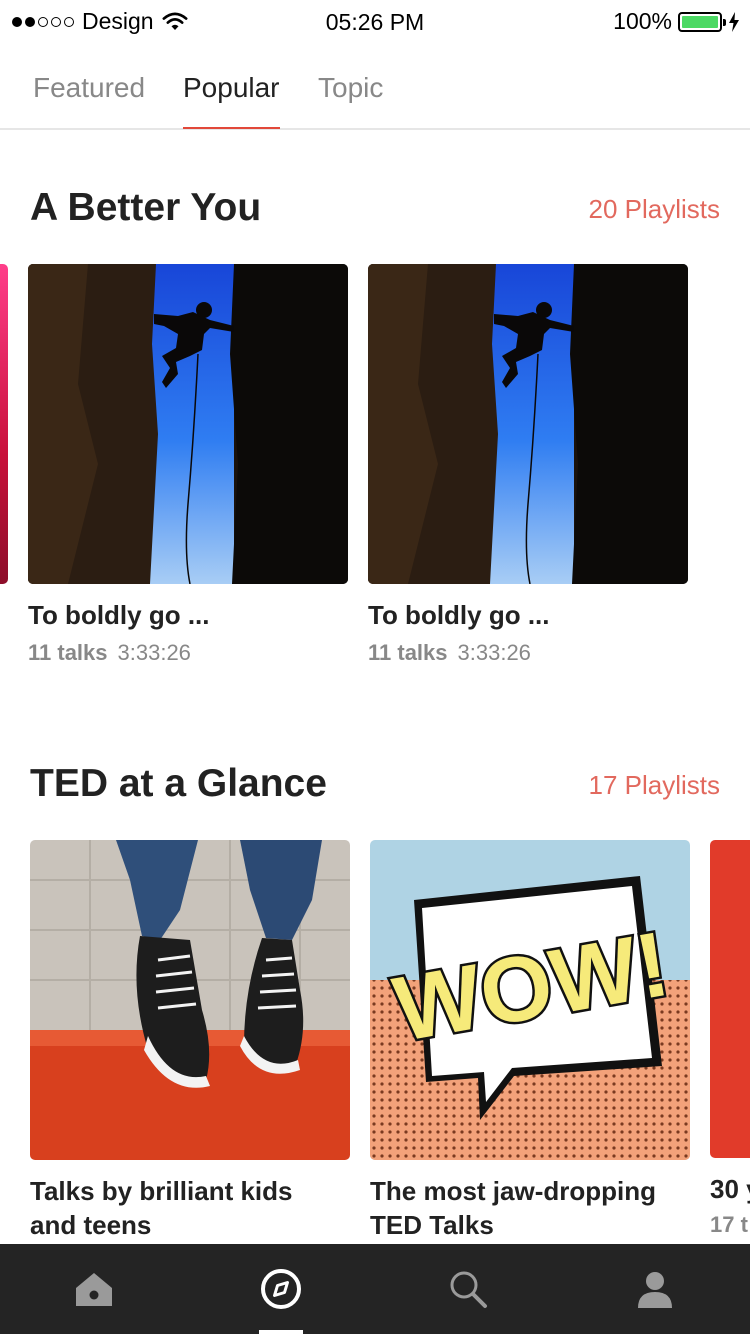 Image resolution: width=750 pixels, height=1334 pixels. I want to click on playlists-count-link: 20 Playlists, so click(655, 209).